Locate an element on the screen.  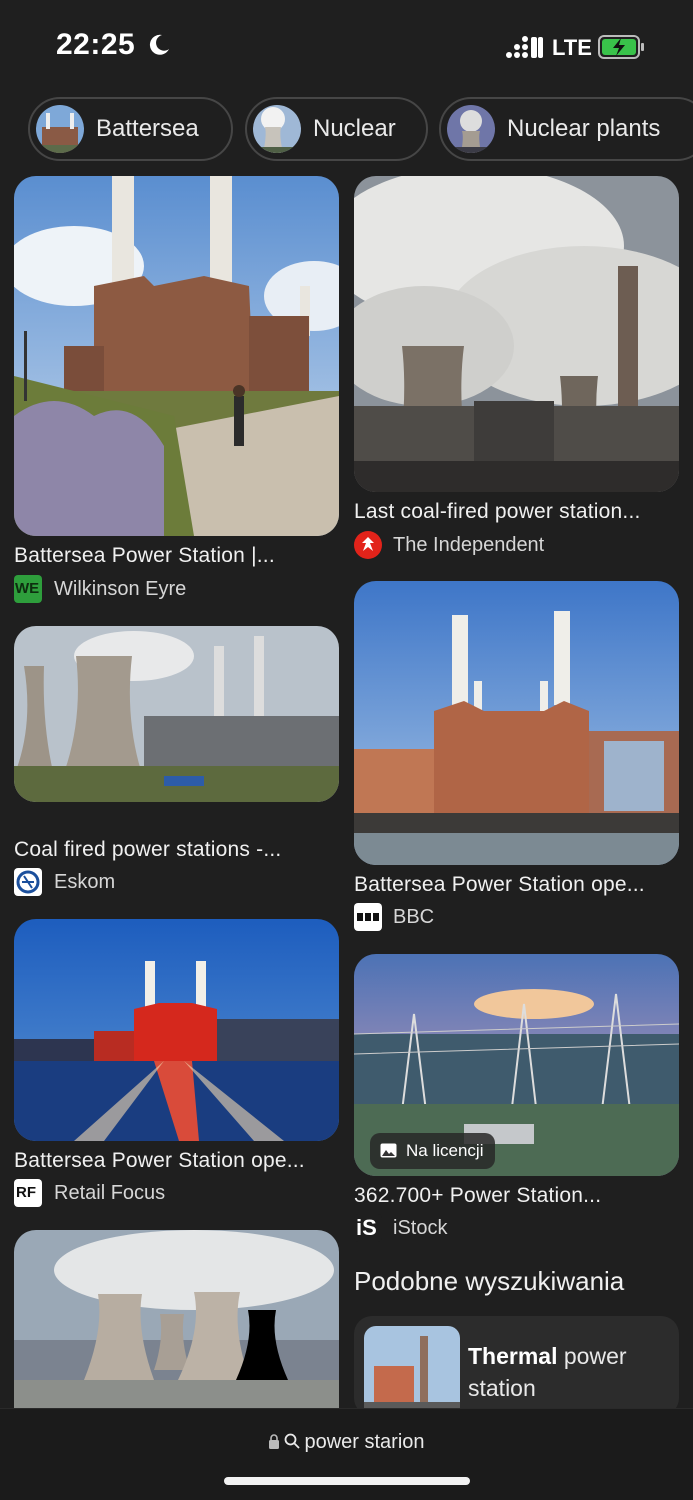
license-badge: Na licencji is located at coordinates (433, 1151).